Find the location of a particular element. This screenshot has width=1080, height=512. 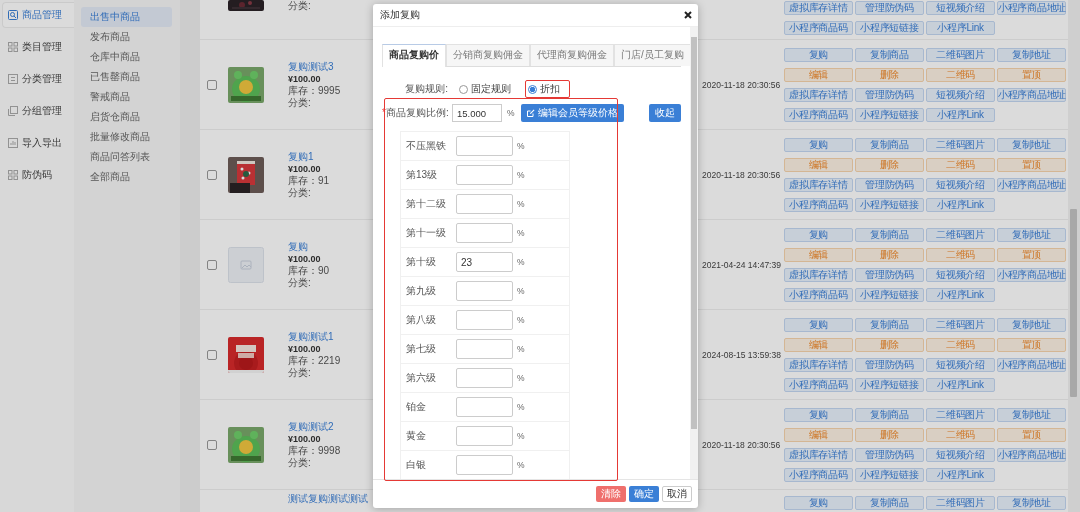

submenu-item: 全部商品 is located at coordinates (126, 177).